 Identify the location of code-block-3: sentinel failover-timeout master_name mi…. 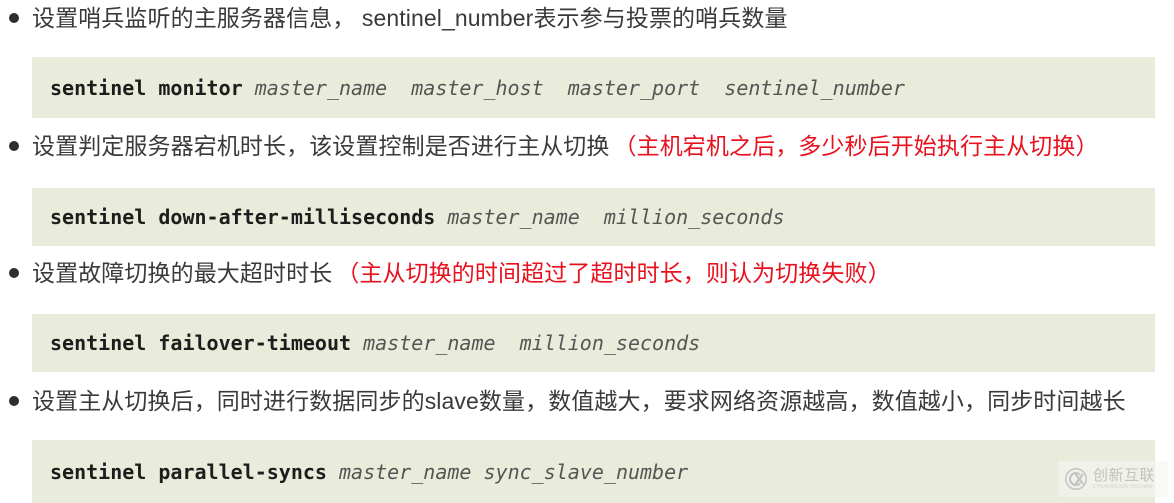
(593, 343).